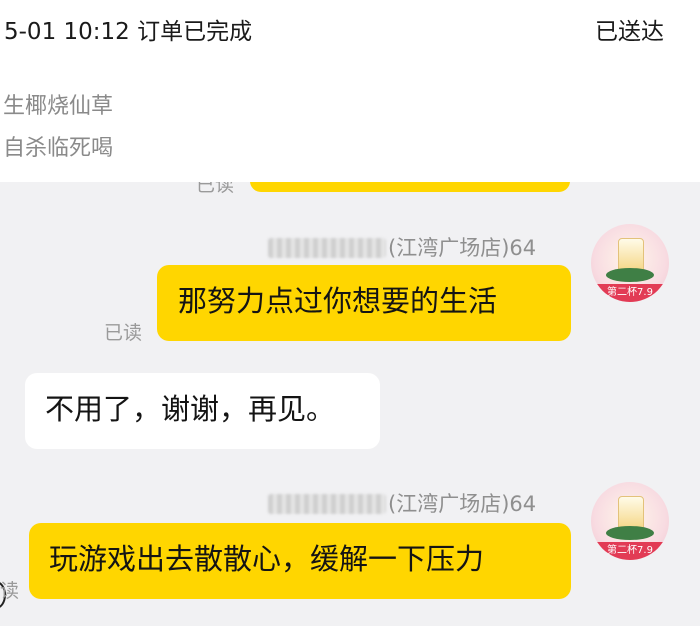 This screenshot has height=626, width=700. I want to click on order-item-line-2: 自杀临死喝, so click(58, 148).